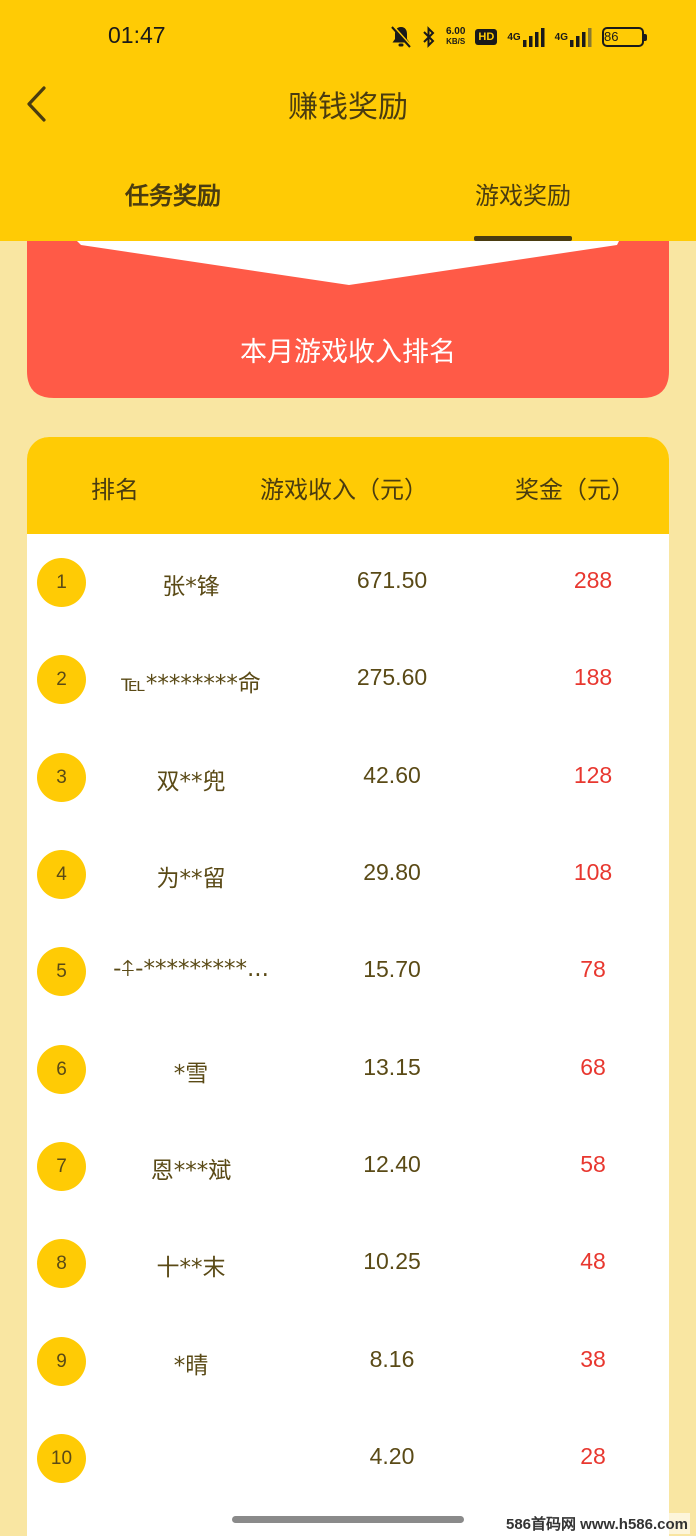  What do you see at coordinates (348, 1458) in the screenshot?
I see `table-row: 10 4.20 28` at bounding box center [348, 1458].